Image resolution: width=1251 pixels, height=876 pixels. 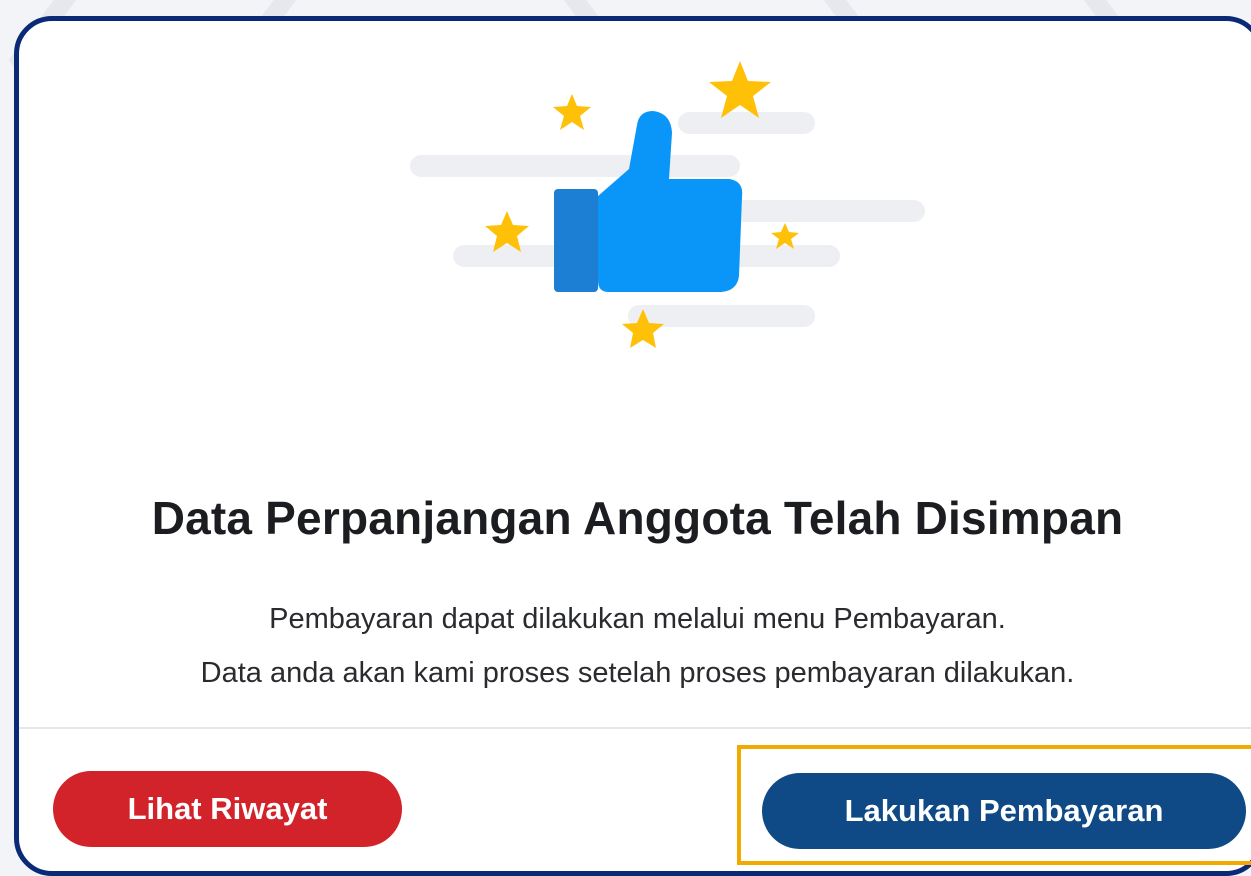 I want to click on view-history-button: Lihat Riwayat, so click(x=227, y=809).